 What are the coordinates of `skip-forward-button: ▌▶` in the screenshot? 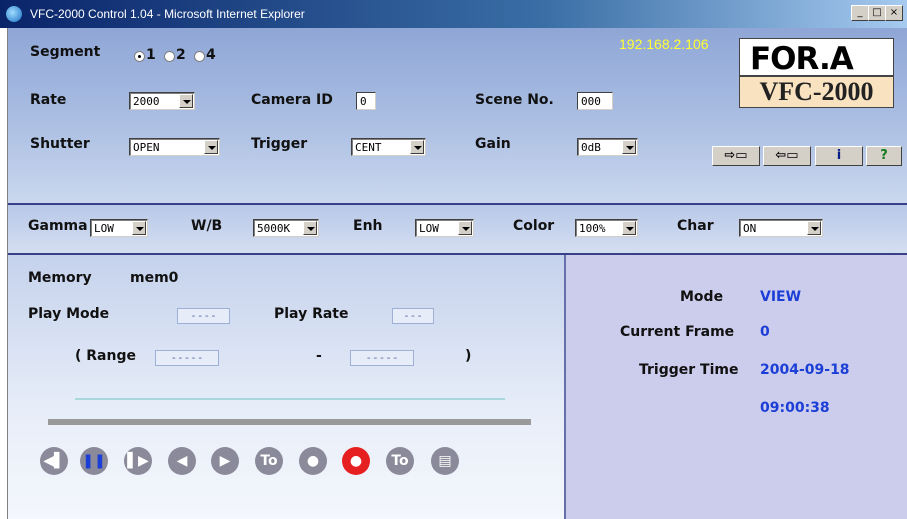 It's located at (138, 461).